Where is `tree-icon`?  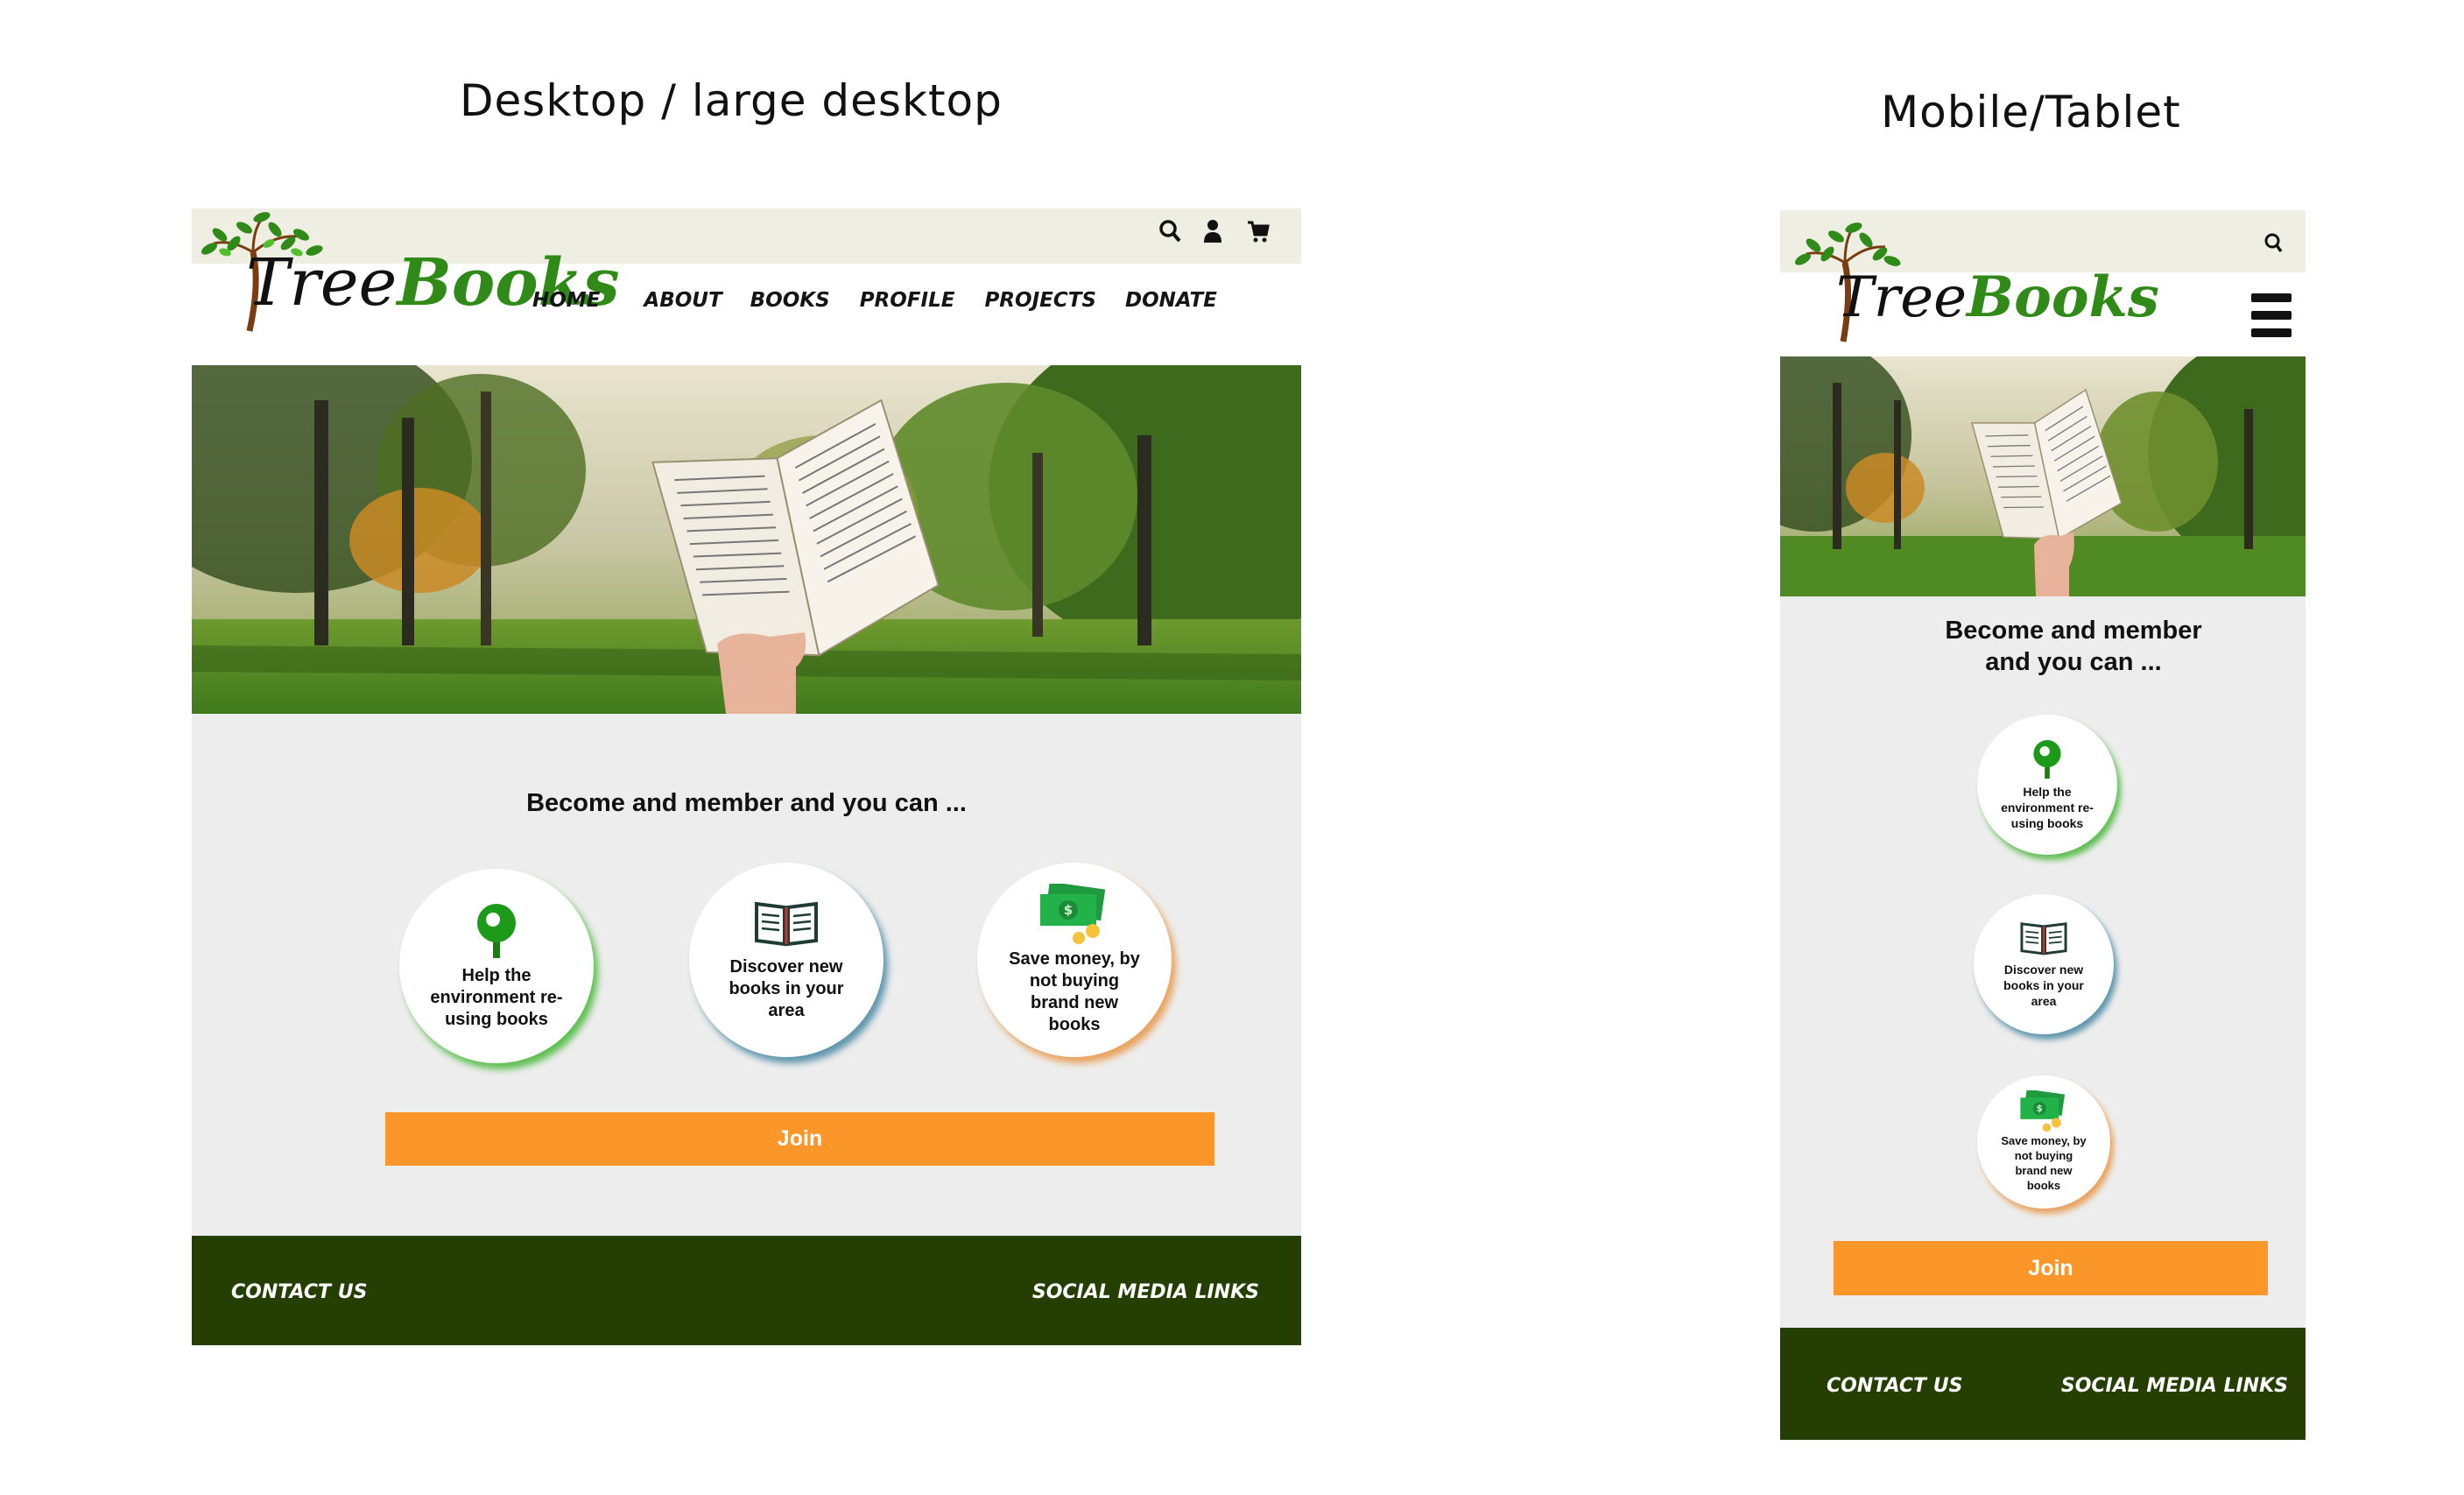
tree-icon is located at coordinates (497, 930).